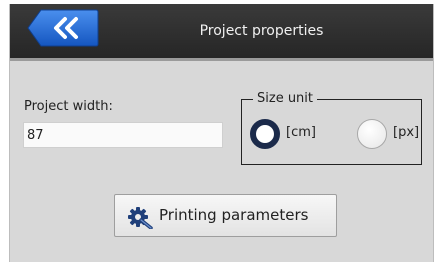  Describe the element at coordinates (265, 134) in the screenshot. I see `radio-cm` at that location.